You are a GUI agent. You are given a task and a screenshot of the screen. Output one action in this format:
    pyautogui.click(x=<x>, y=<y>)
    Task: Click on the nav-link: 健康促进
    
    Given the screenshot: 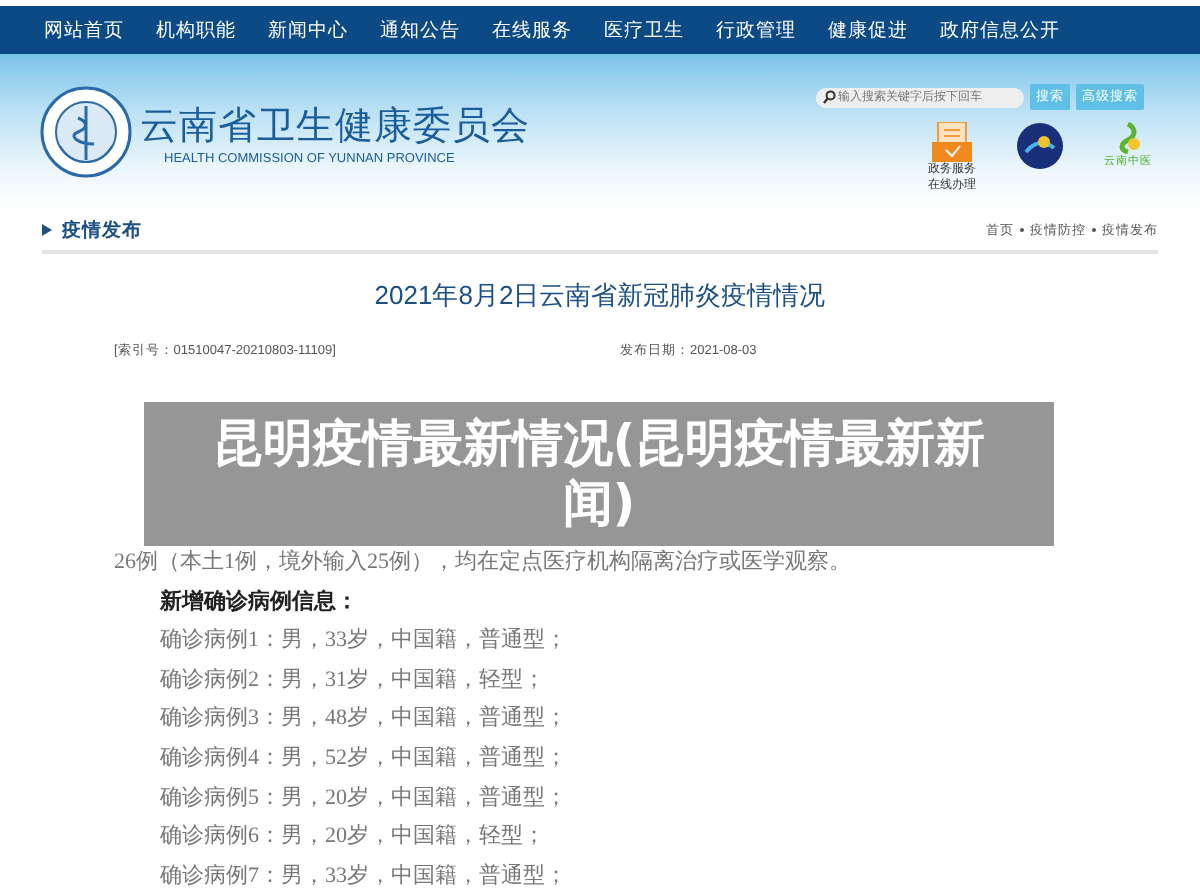 What is the action you would take?
    pyautogui.click(x=884, y=30)
    